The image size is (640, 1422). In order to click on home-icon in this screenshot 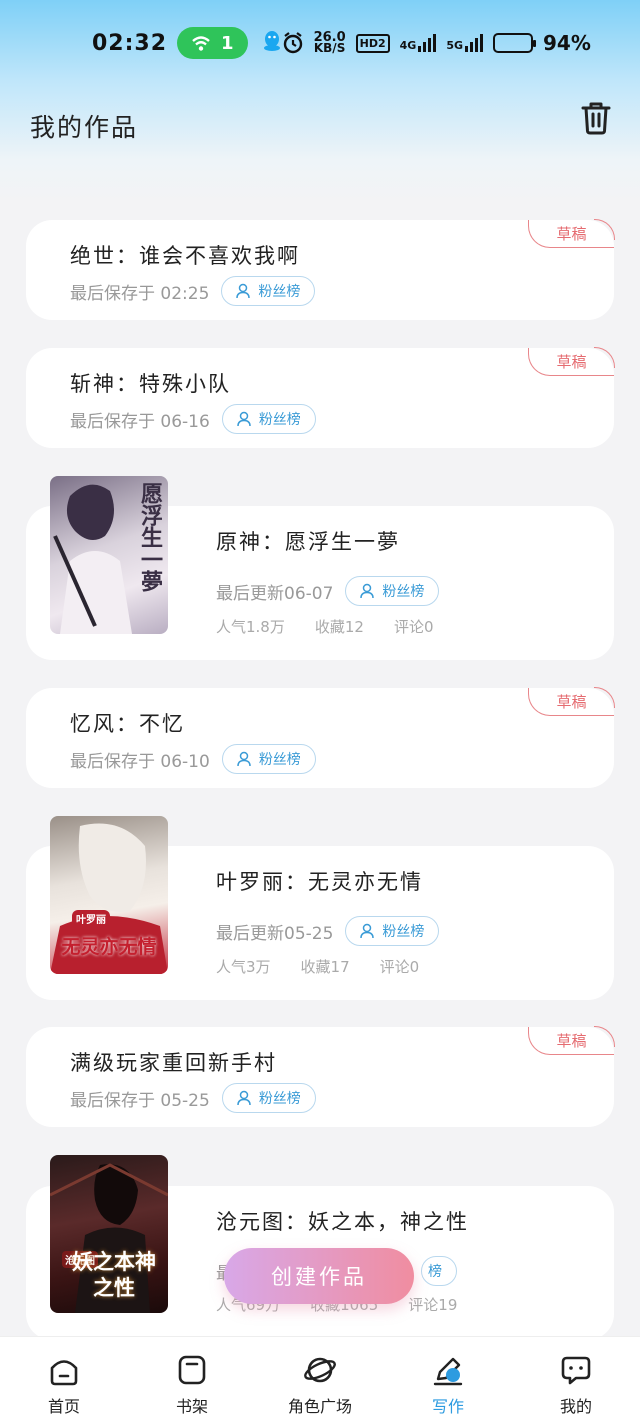, I will do `click(64, 1373)`.